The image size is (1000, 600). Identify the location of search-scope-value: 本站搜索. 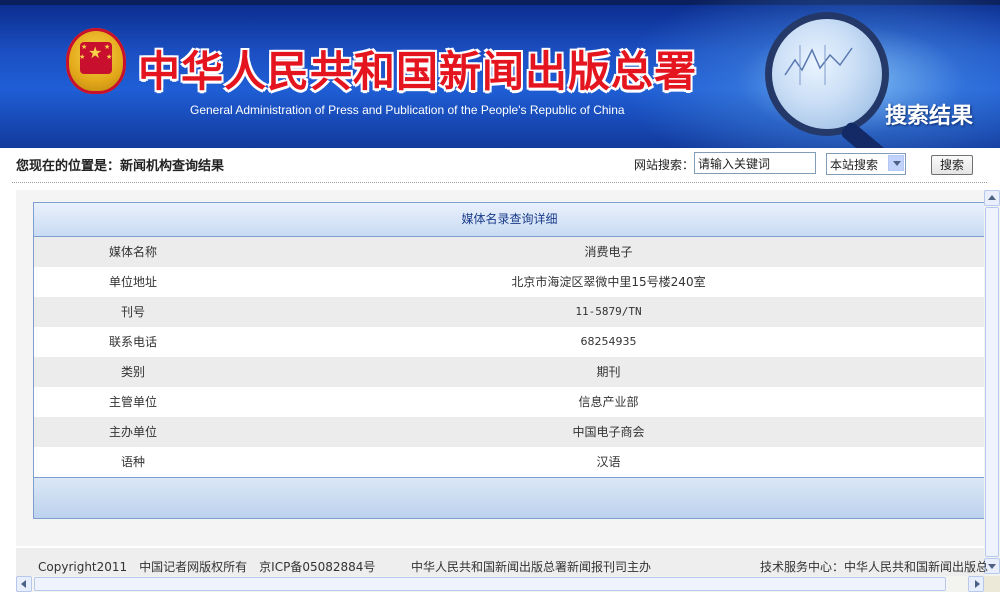
(854, 165).